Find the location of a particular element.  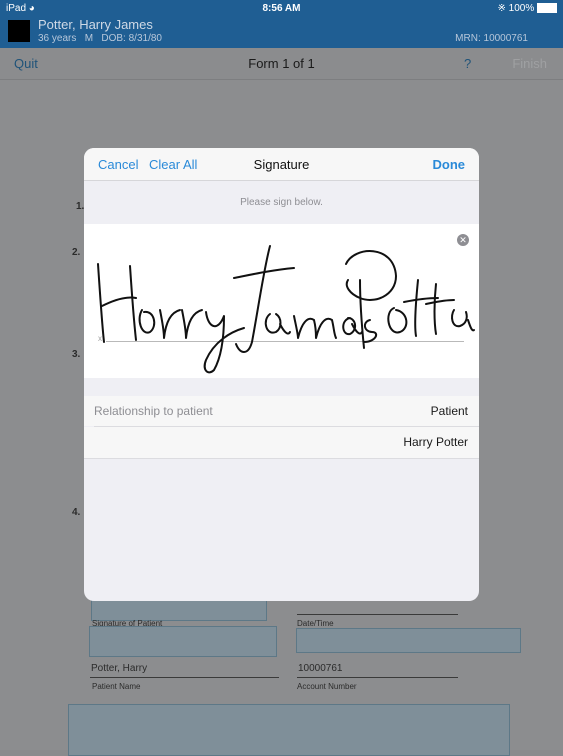

account-number-label: Account Number is located at coordinates (327, 686).